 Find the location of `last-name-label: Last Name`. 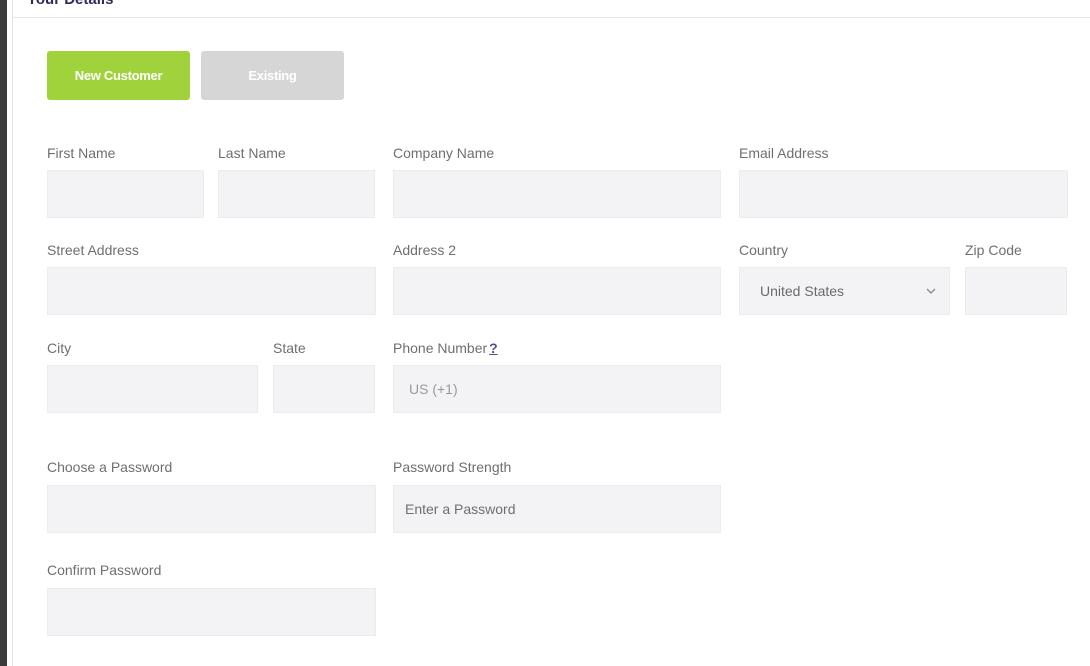

last-name-label: Last Name is located at coordinates (252, 153).